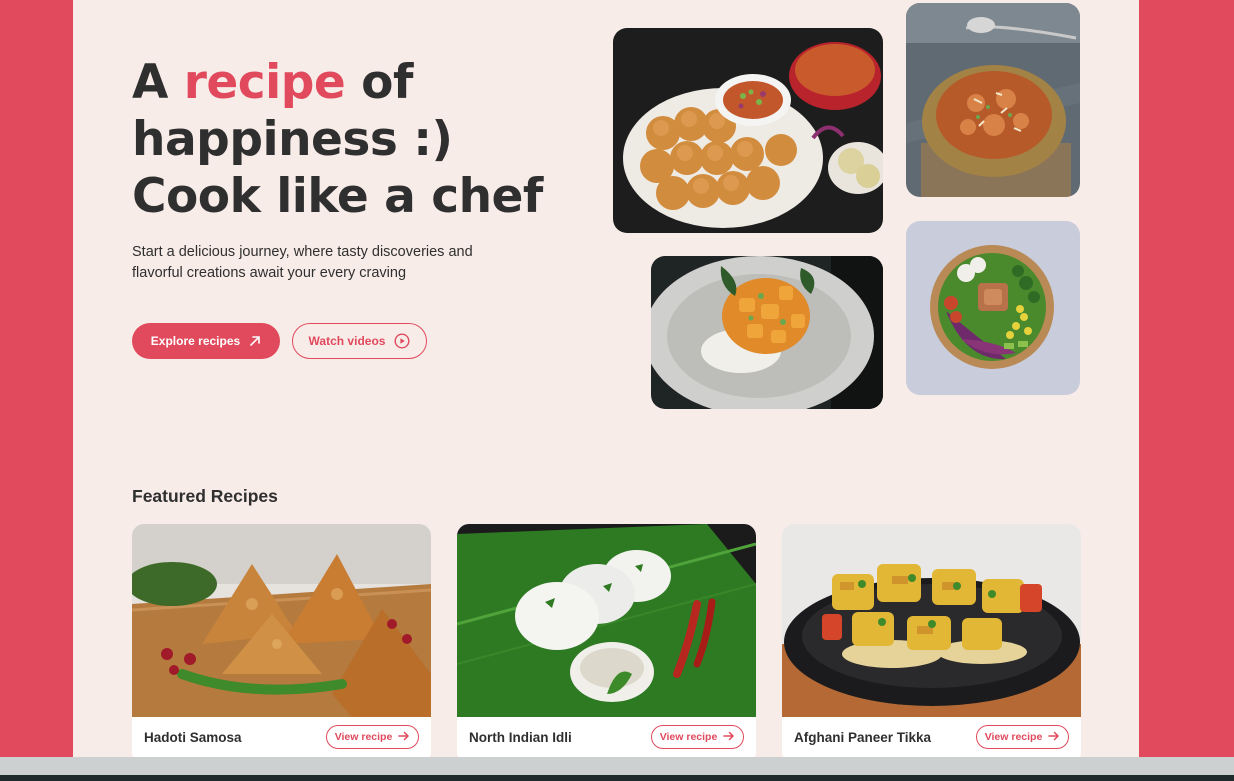 The height and width of the screenshot is (781, 1234). I want to click on pav-bhaji-photo, so click(748, 130).